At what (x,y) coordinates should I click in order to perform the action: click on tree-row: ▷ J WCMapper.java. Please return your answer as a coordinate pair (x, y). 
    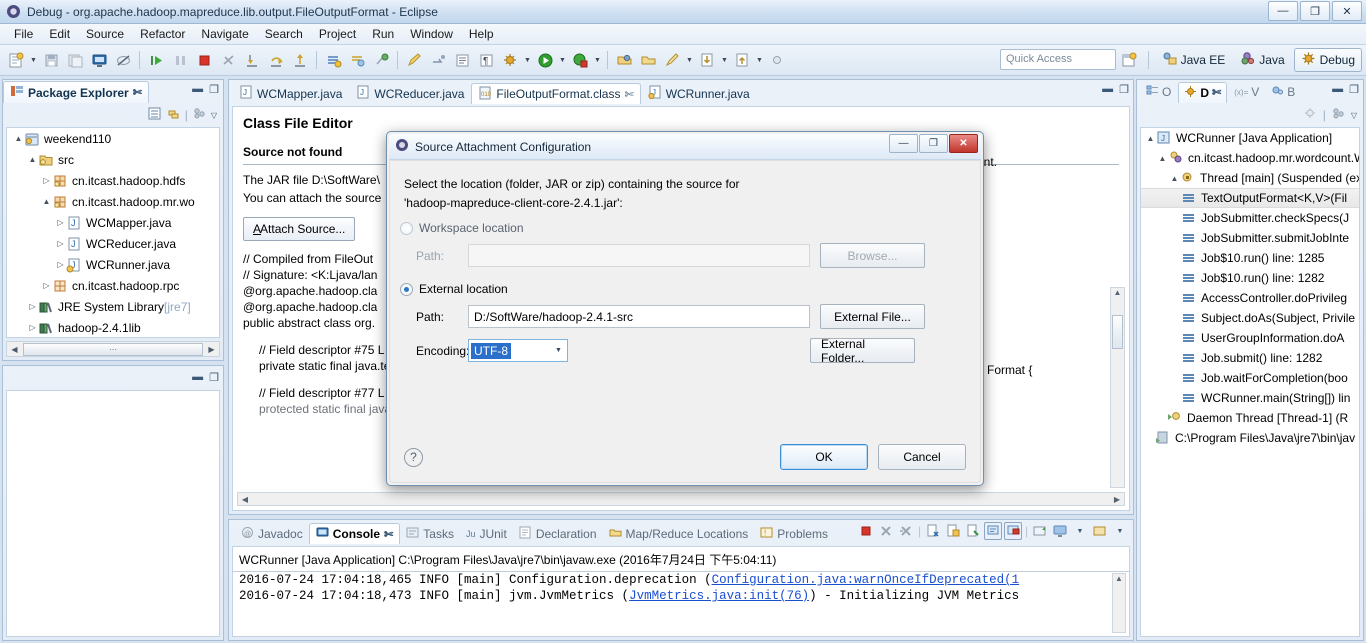
    Looking at the image, I should click on (113, 222).